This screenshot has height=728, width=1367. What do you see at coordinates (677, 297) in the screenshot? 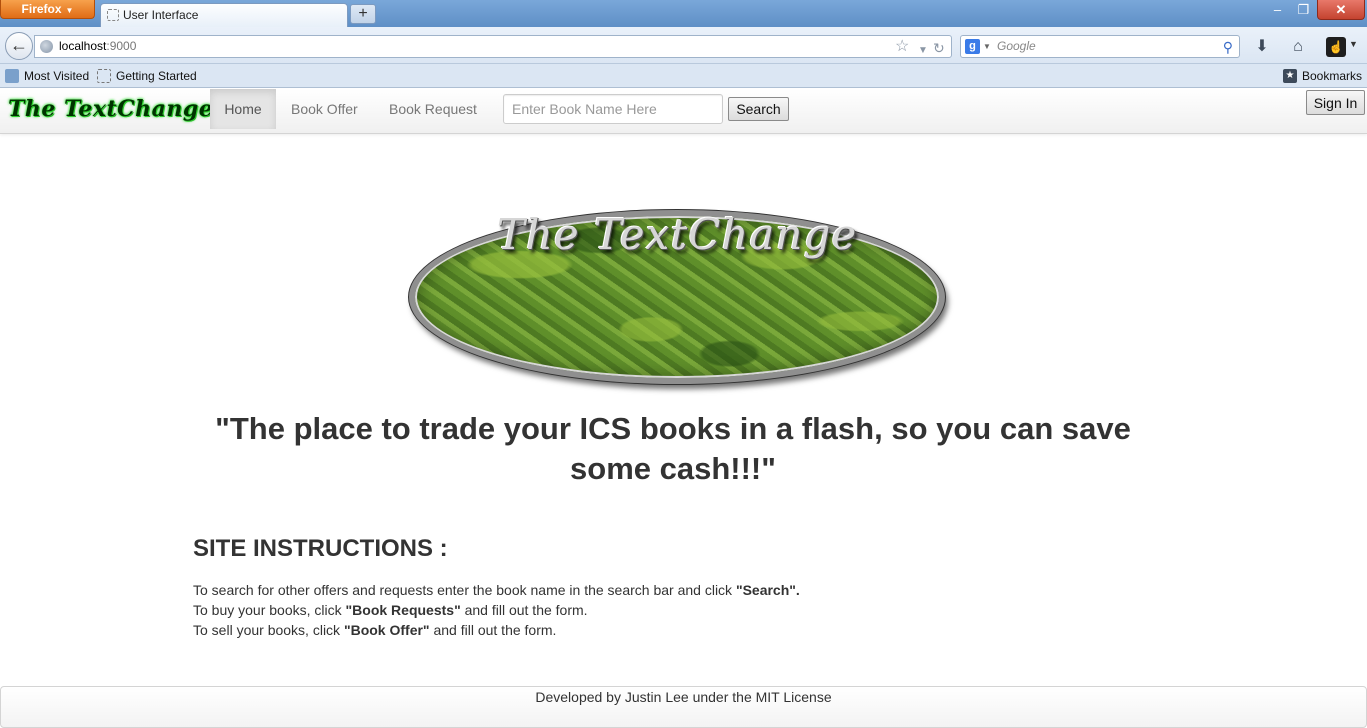
I see `hero-logo: The TextChange` at bounding box center [677, 297].